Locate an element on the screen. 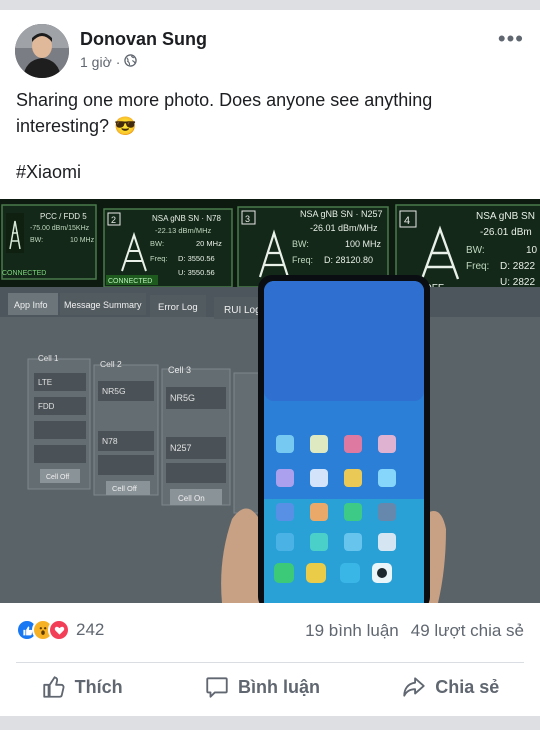  share-button: Chia sẻ is located at coordinates (450, 687).